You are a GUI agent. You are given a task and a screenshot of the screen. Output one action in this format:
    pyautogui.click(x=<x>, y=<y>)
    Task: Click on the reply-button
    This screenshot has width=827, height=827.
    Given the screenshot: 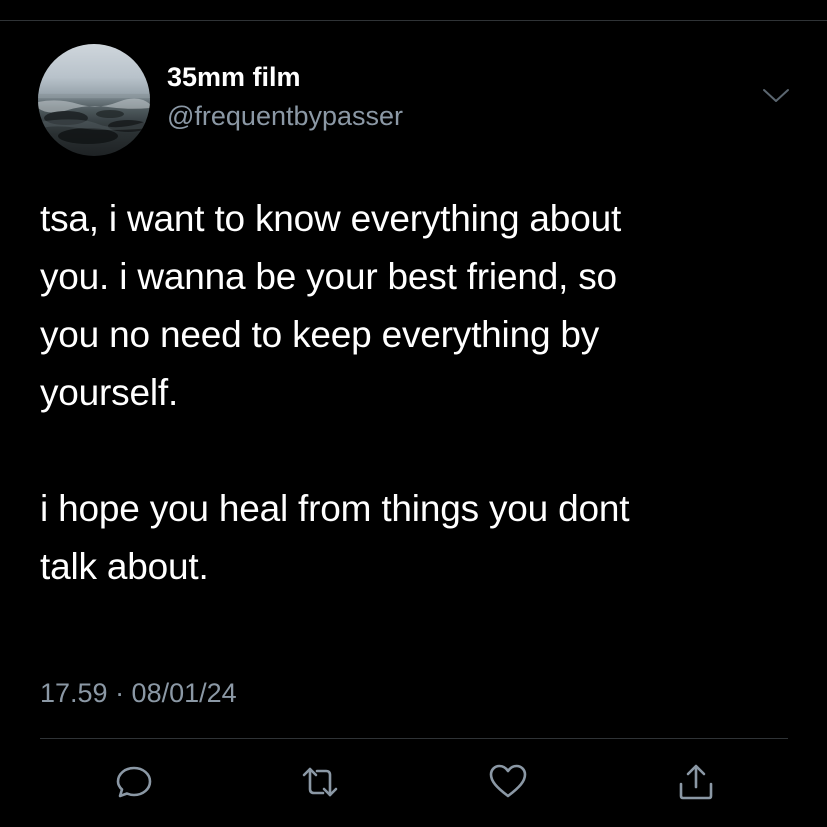 What is the action you would take?
    pyautogui.click(x=134, y=782)
    